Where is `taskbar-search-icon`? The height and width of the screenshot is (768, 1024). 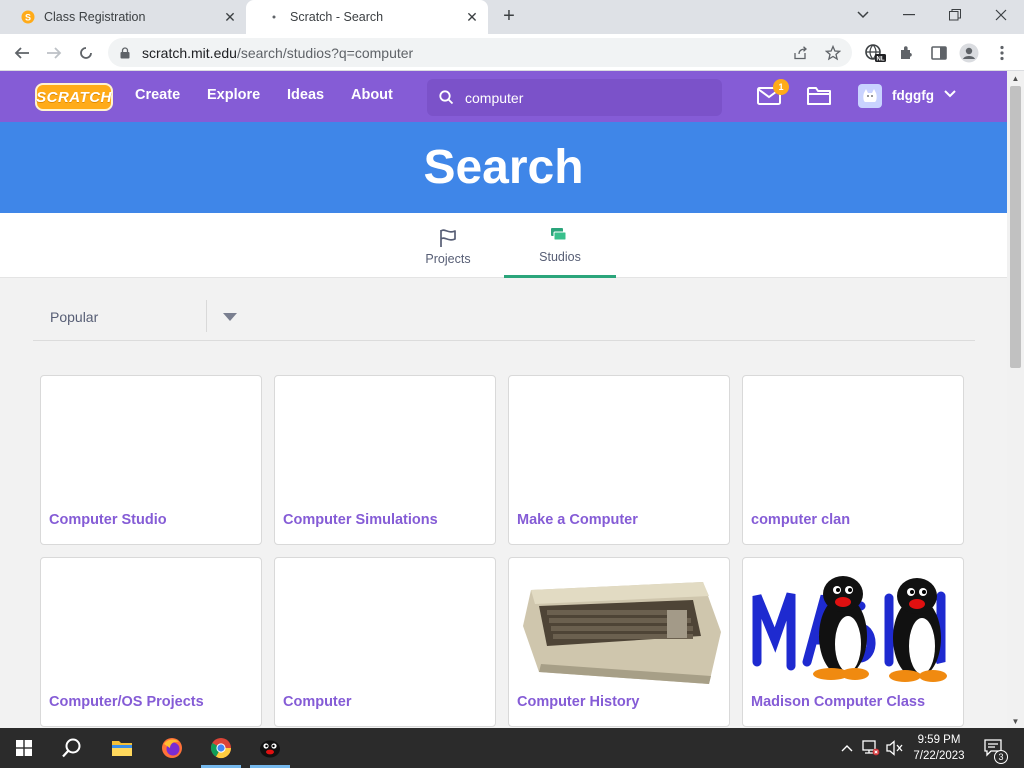 taskbar-search-icon is located at coordinates (72, 748).